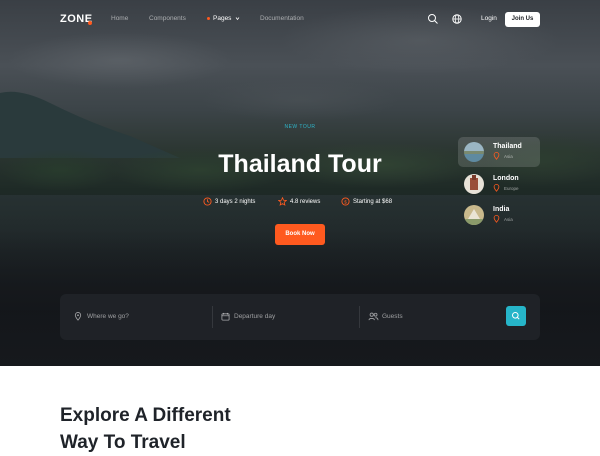 Image resolution: width=600 pixels, height=456 pixels. What do you see at coordinates (430, 317) in the screenshot?
I see `guests-field: Guests` at bounding box center [430, 317].